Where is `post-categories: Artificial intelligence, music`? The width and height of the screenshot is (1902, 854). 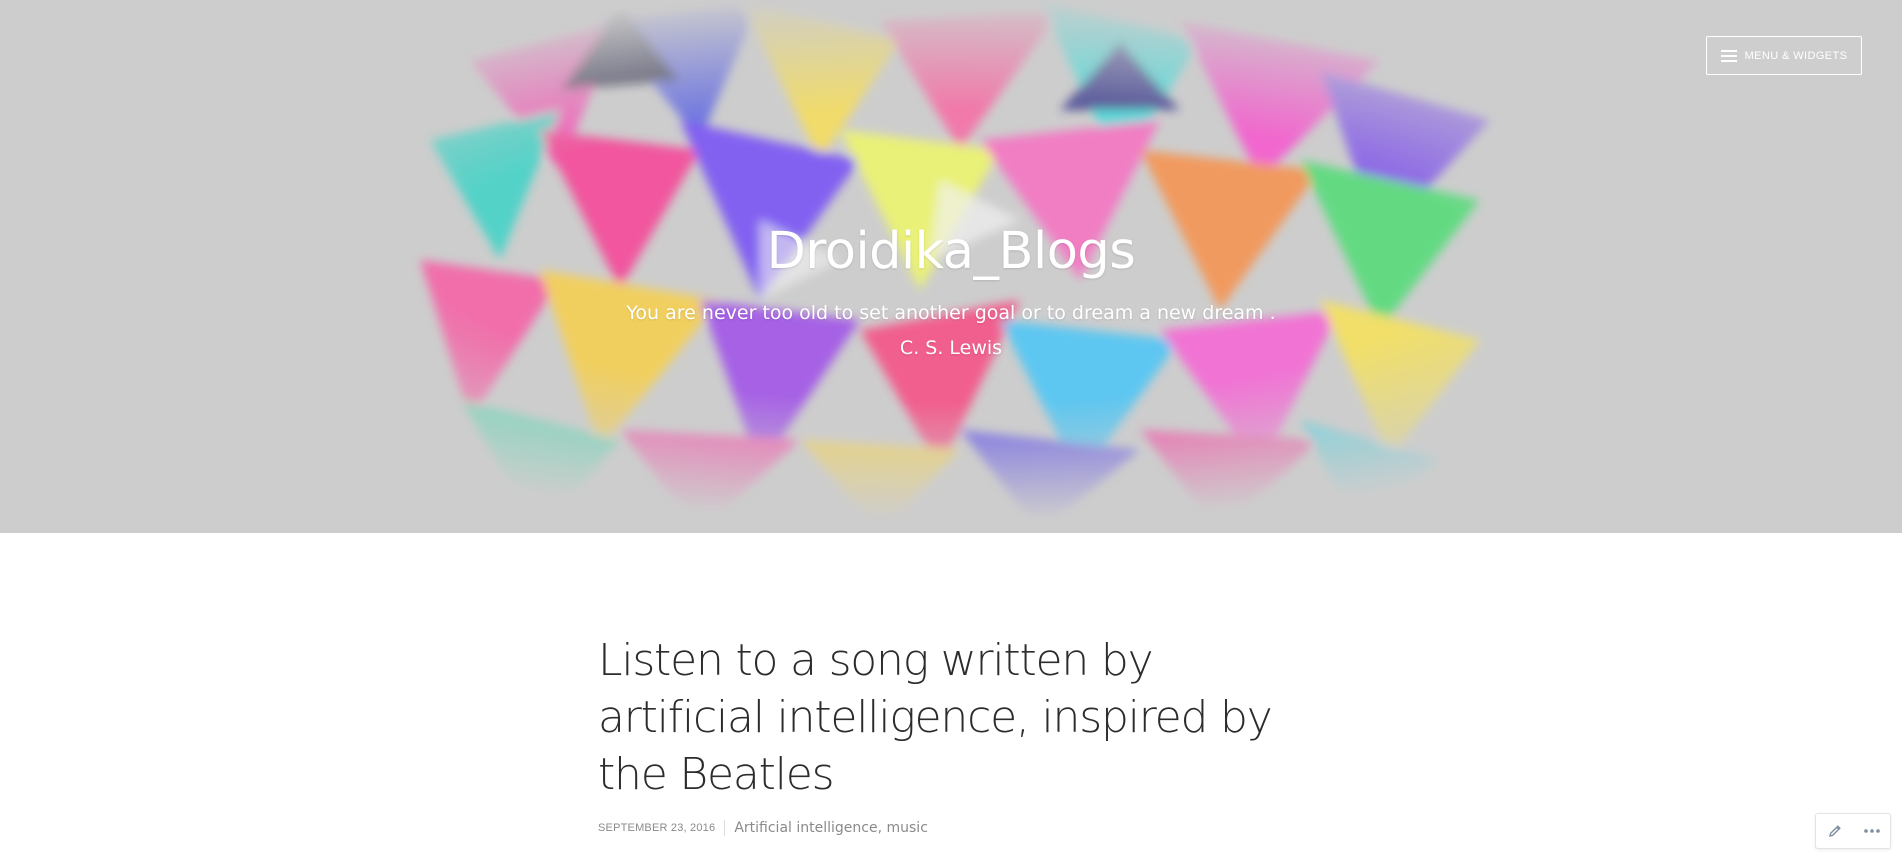
post-categories: Artificial intelligence, music is located at coordinates (831, 828).